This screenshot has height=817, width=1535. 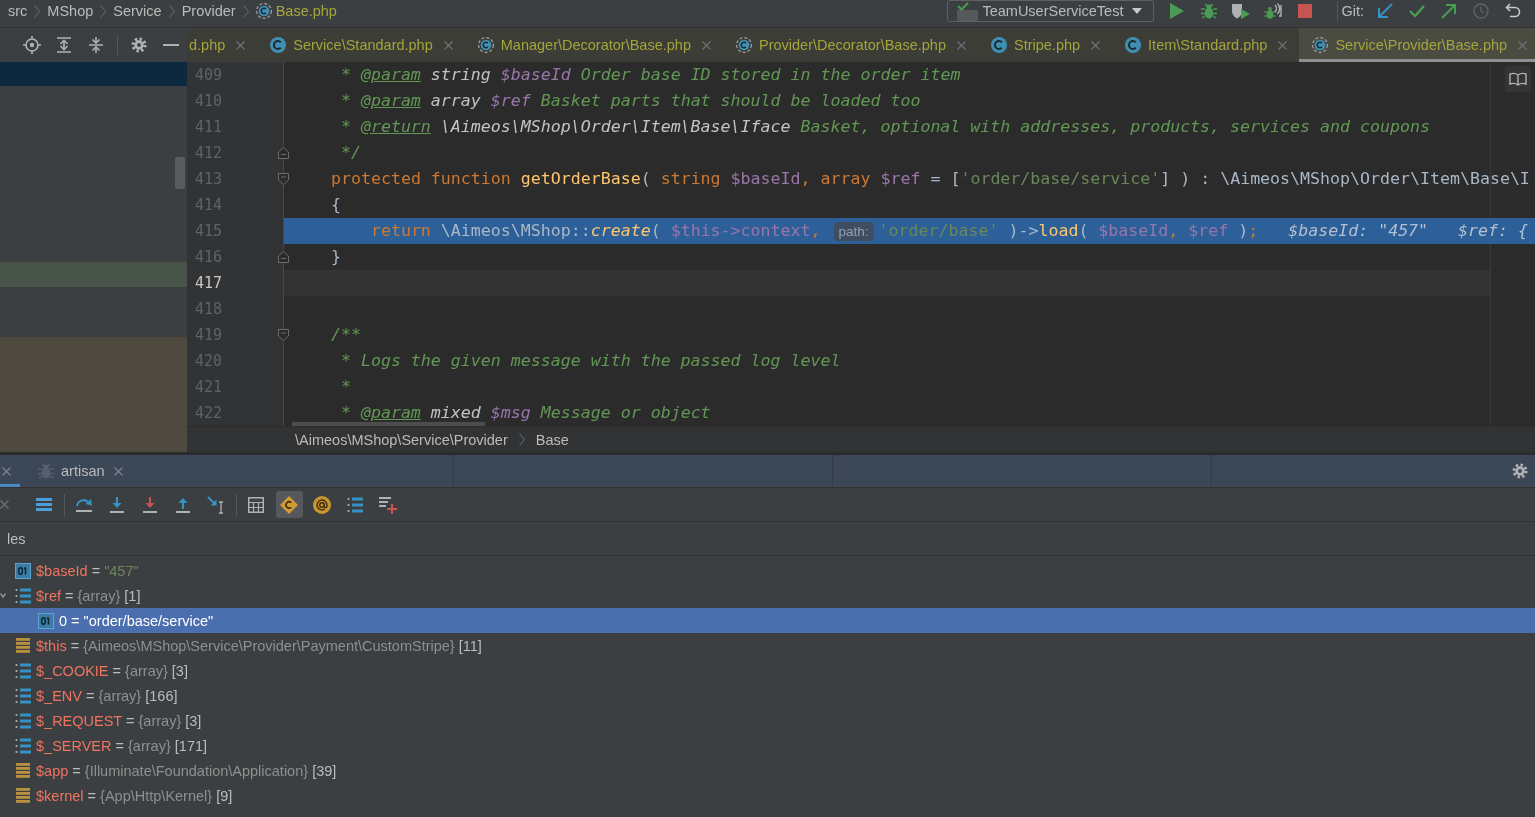 I want to click on cursor-arrow-icon, so click(x=216, y=504).